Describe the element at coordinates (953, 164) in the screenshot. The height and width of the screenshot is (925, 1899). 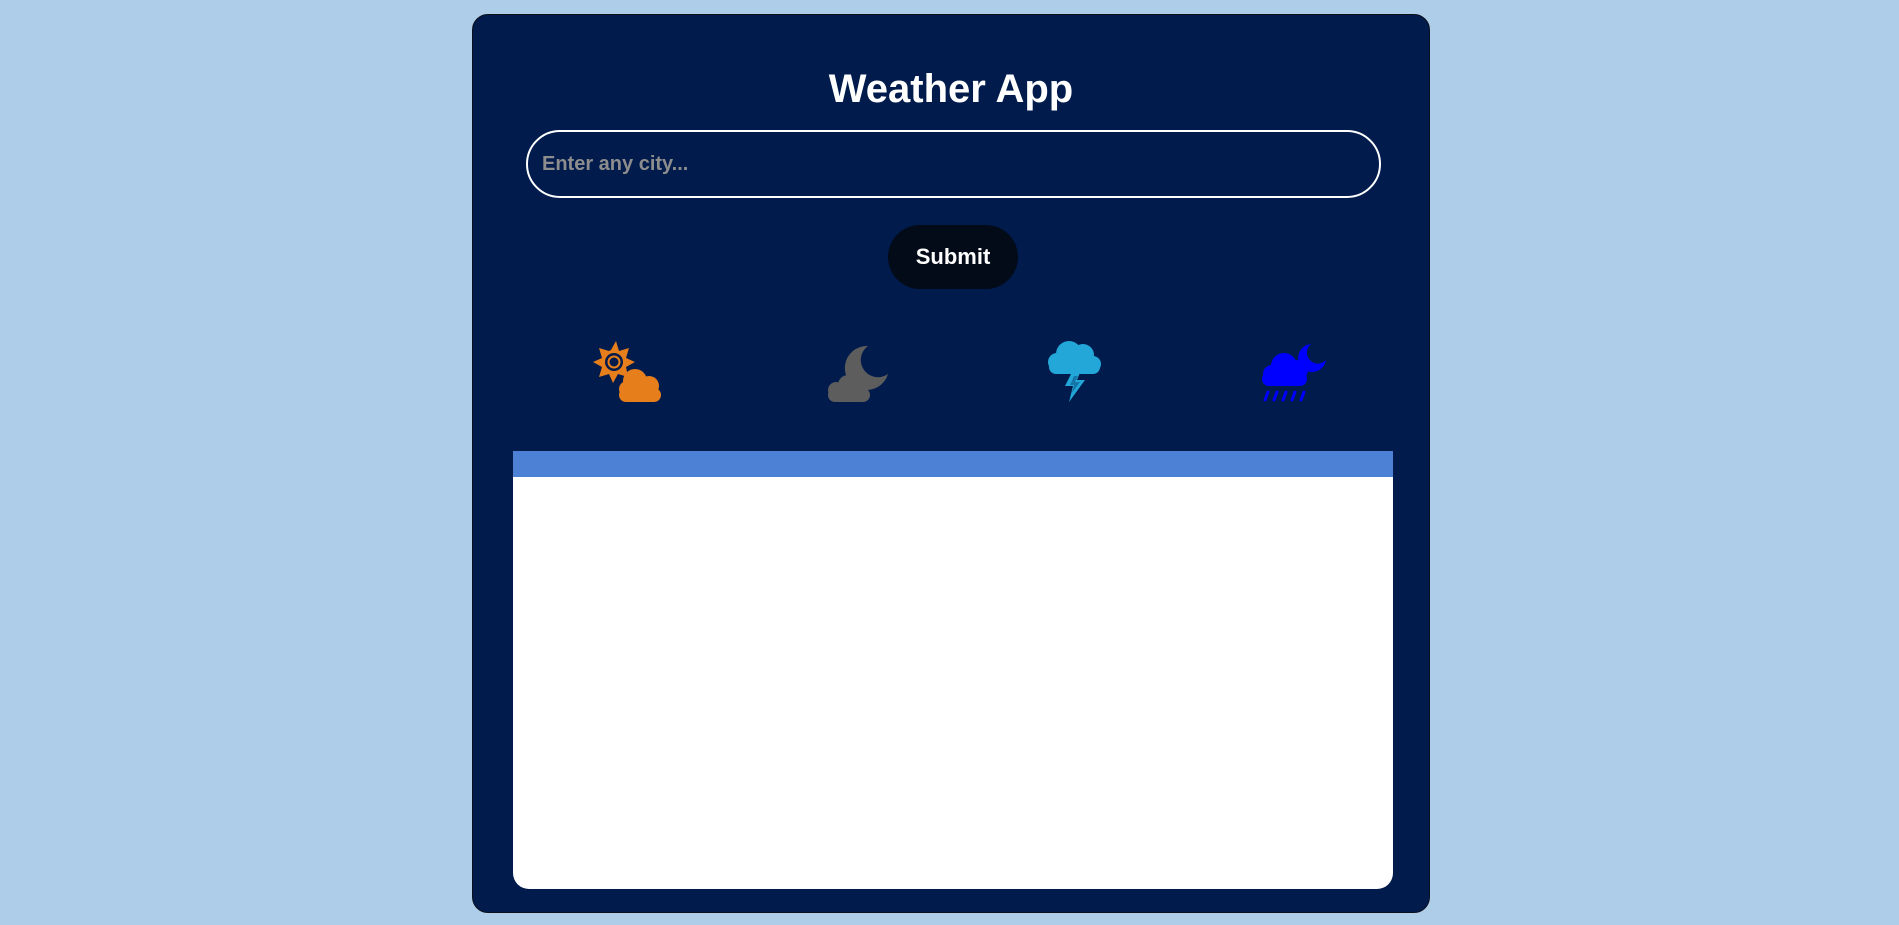
I see `city-search-input` at that location.